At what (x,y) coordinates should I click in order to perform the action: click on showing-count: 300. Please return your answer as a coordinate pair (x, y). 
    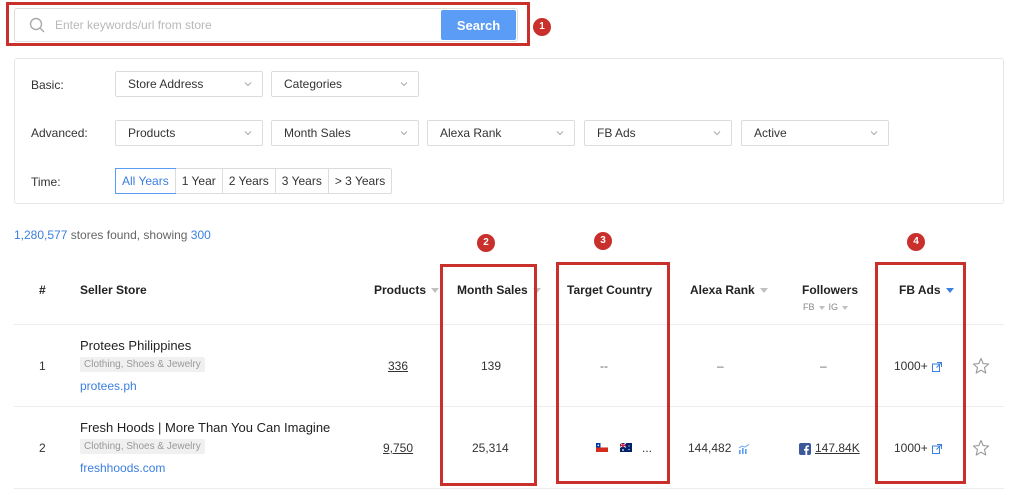
    Looking at the image, I should click on (200, 235).